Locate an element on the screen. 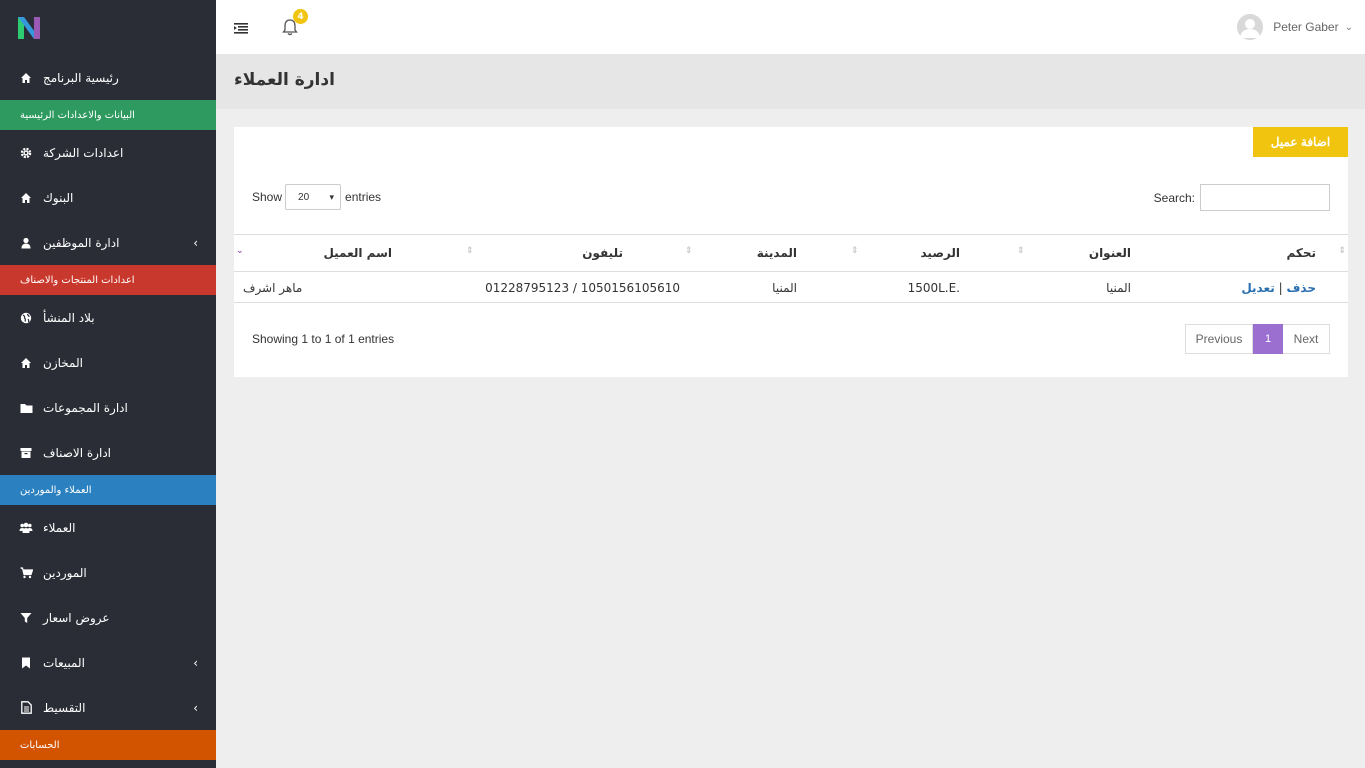 The height and width of the screenshot is (768, 1365). sidebar-item-home: رئيسية البرنامج is located at coordinates (108, 77).